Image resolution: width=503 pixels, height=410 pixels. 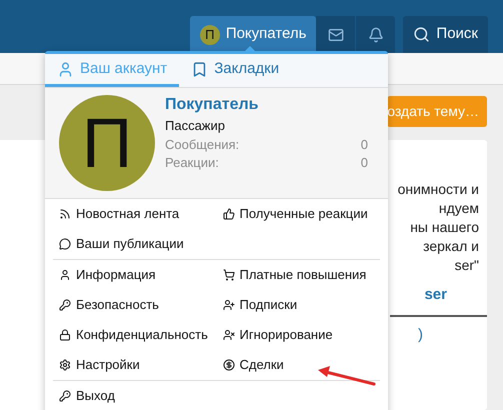 What do you see at coordinates (253, 34) in the screenshot?
I see `user-menu-button: П Покупатель` at bounding box center [253, 34].